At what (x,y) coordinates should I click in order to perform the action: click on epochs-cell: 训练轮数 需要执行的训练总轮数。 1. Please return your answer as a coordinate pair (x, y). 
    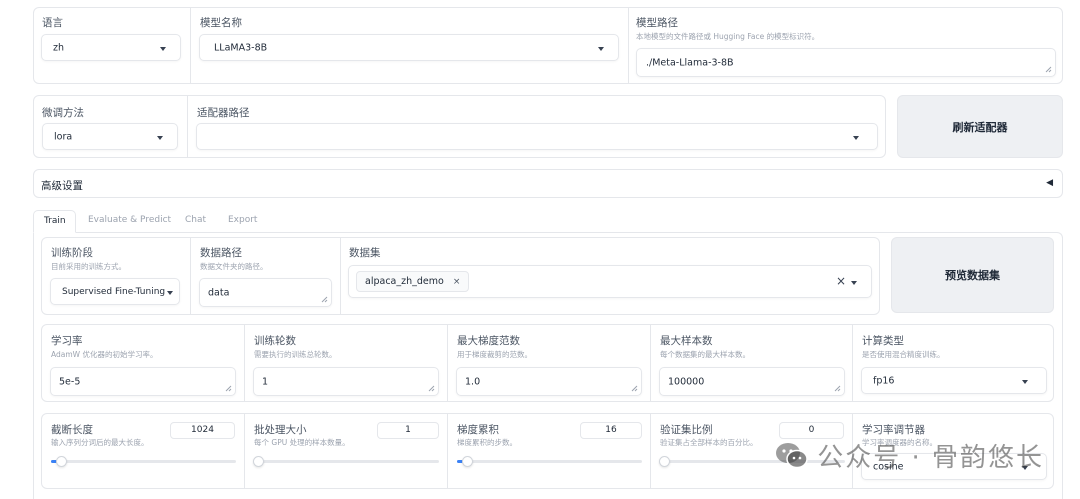
    Looking at the image, I should click on (345, 363).